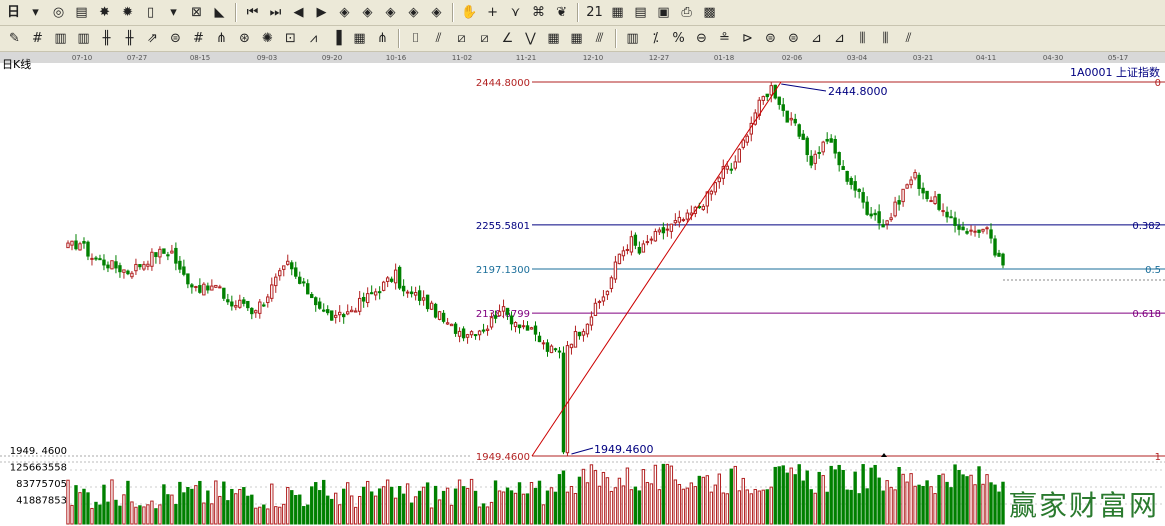  What do you see at coordinates (461, 38) in the screenshot?
I see `box-diagonal-icon: ⧄` at bounding box center [461, 38].